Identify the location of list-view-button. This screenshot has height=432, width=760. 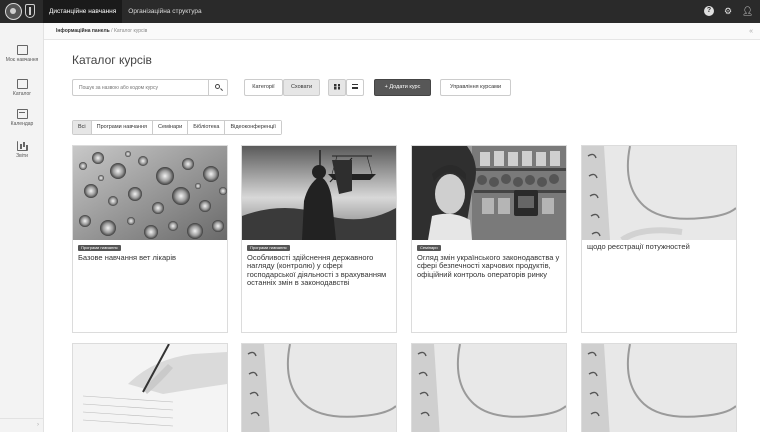
(355, 87).